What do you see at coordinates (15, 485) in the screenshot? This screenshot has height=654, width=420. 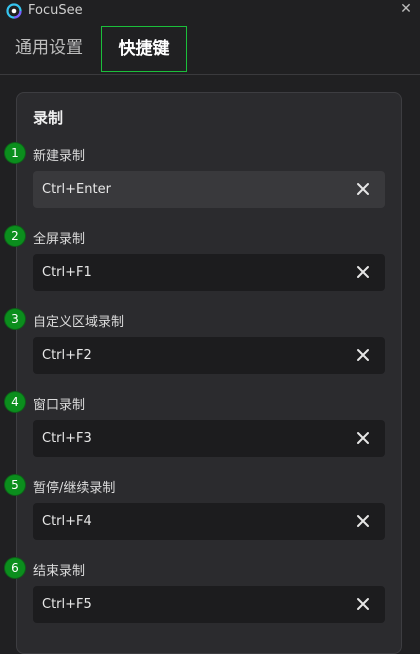 I see `annotation-badge: 5` at bounding box center [15, 485].